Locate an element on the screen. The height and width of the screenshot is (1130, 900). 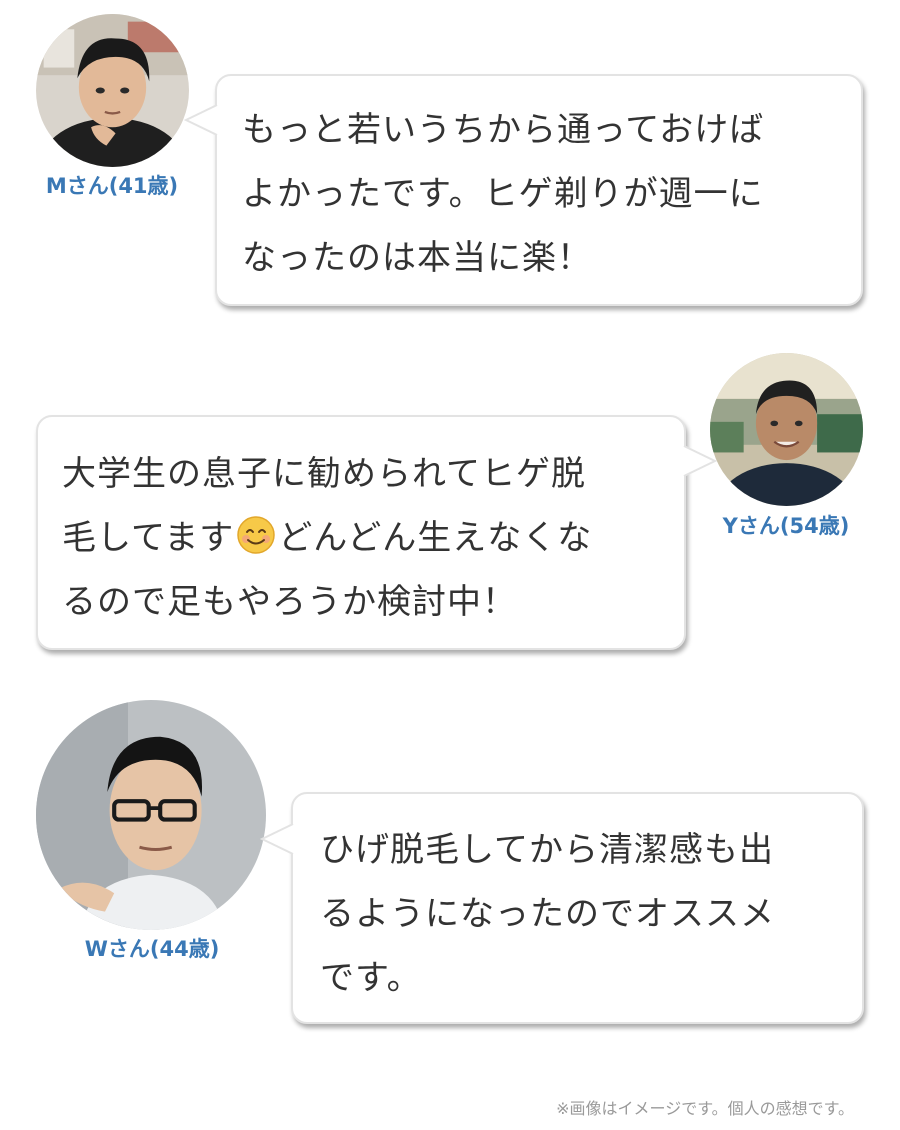
avatar-m is located at coordinates (112, 90).